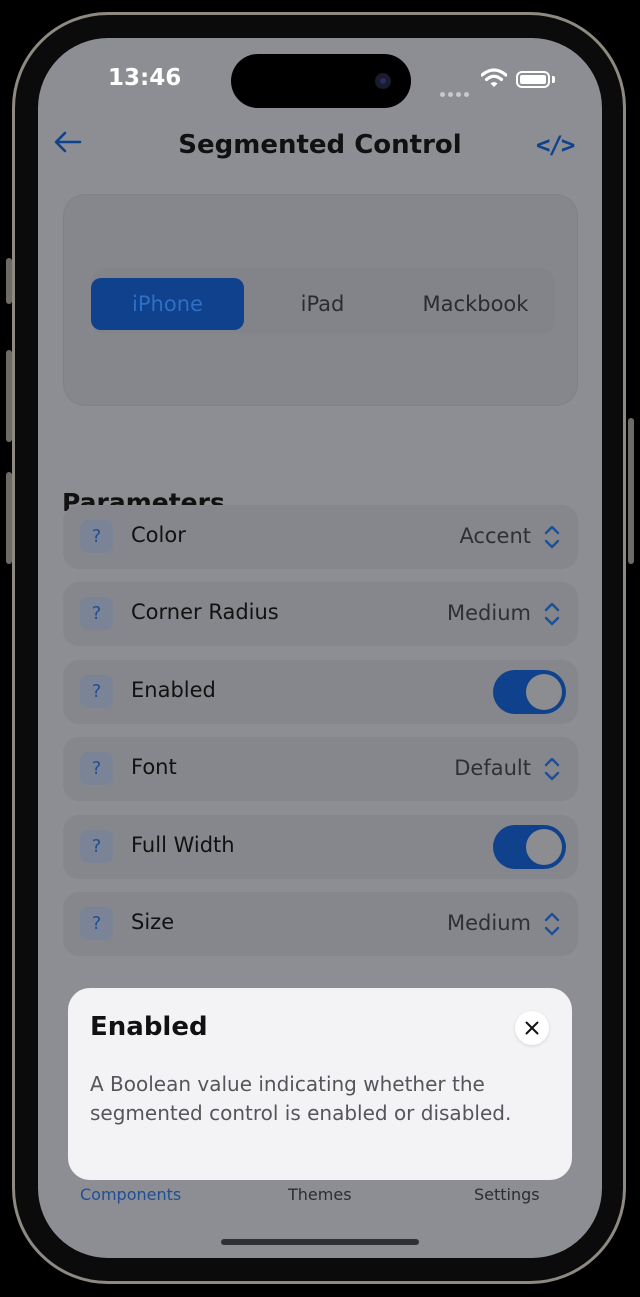  What do you see at coordinates (320, 769) in the screenshot?
I see `param-row-font: ? Font Default` at bounding box center [320, 769].